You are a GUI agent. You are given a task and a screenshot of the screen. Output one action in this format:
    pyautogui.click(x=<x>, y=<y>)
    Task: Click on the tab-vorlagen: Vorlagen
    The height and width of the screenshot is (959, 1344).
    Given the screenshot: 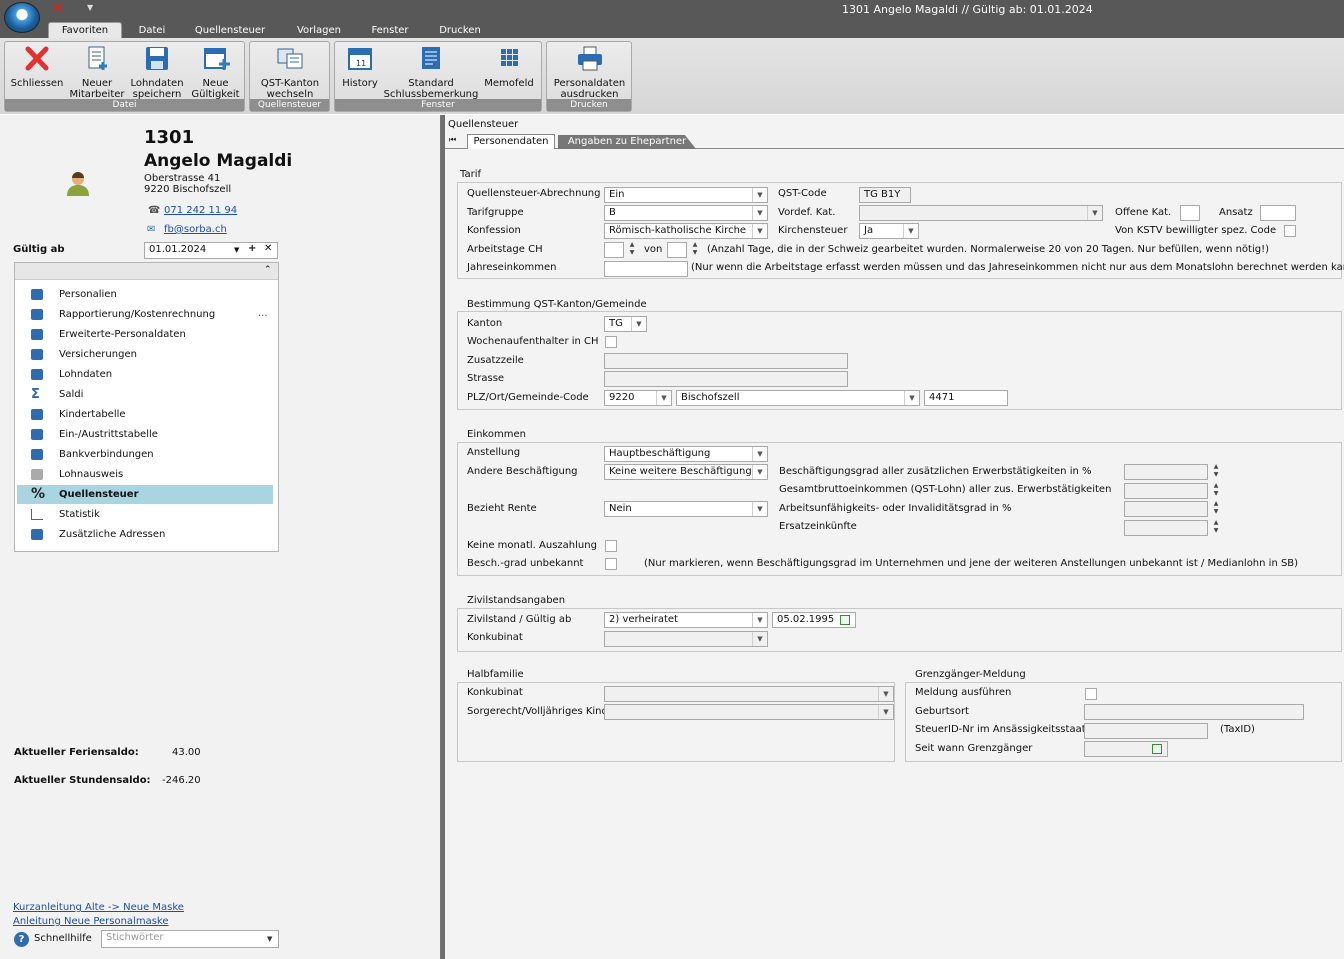 What is the action you would take?
    pyautogui.click(x=319, y=30)
    